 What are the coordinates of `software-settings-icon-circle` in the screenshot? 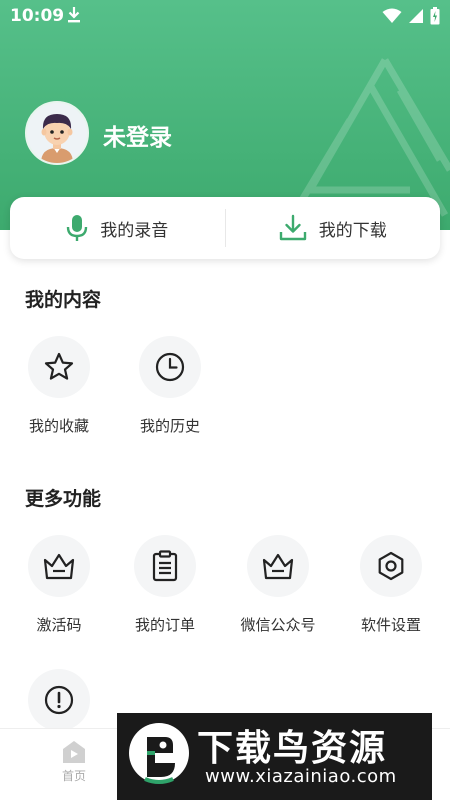 It's located at (391, 566).